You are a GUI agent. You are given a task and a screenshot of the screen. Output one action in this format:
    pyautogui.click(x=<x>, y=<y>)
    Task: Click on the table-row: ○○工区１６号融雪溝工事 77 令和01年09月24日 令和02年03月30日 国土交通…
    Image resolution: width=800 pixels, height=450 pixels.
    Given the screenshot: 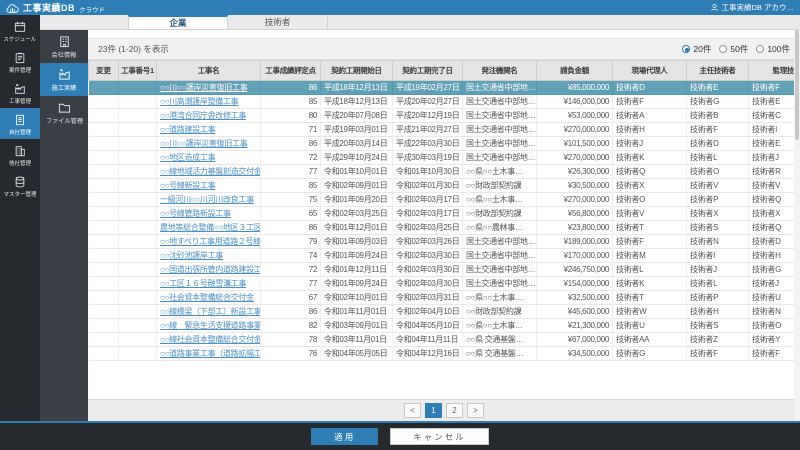 What is the action you would take?
    pyautogui.click(x=441, y=283)
    